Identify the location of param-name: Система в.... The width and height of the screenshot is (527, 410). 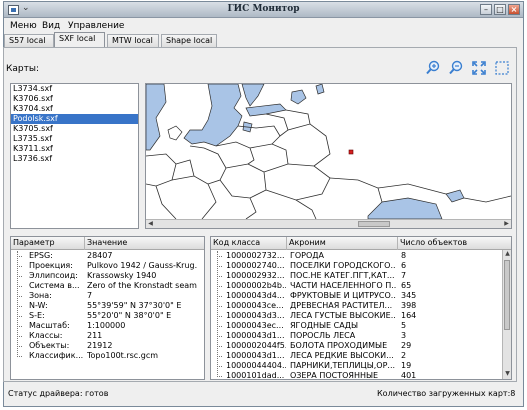
(54, 285).